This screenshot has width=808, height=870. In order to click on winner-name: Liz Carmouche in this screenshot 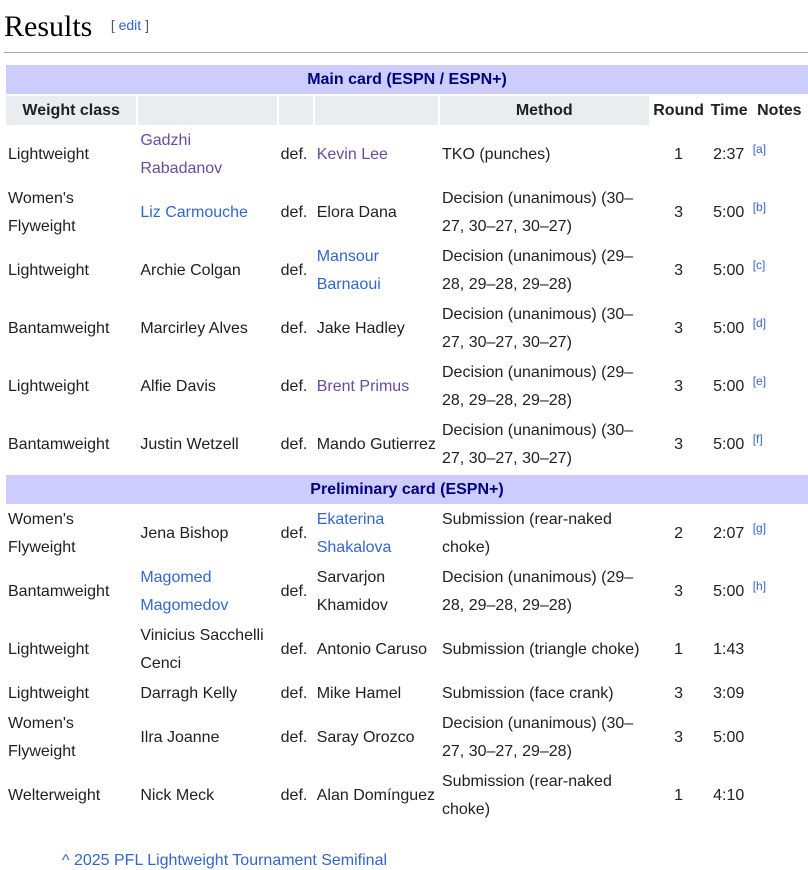, I will do `click(207, 213)`.